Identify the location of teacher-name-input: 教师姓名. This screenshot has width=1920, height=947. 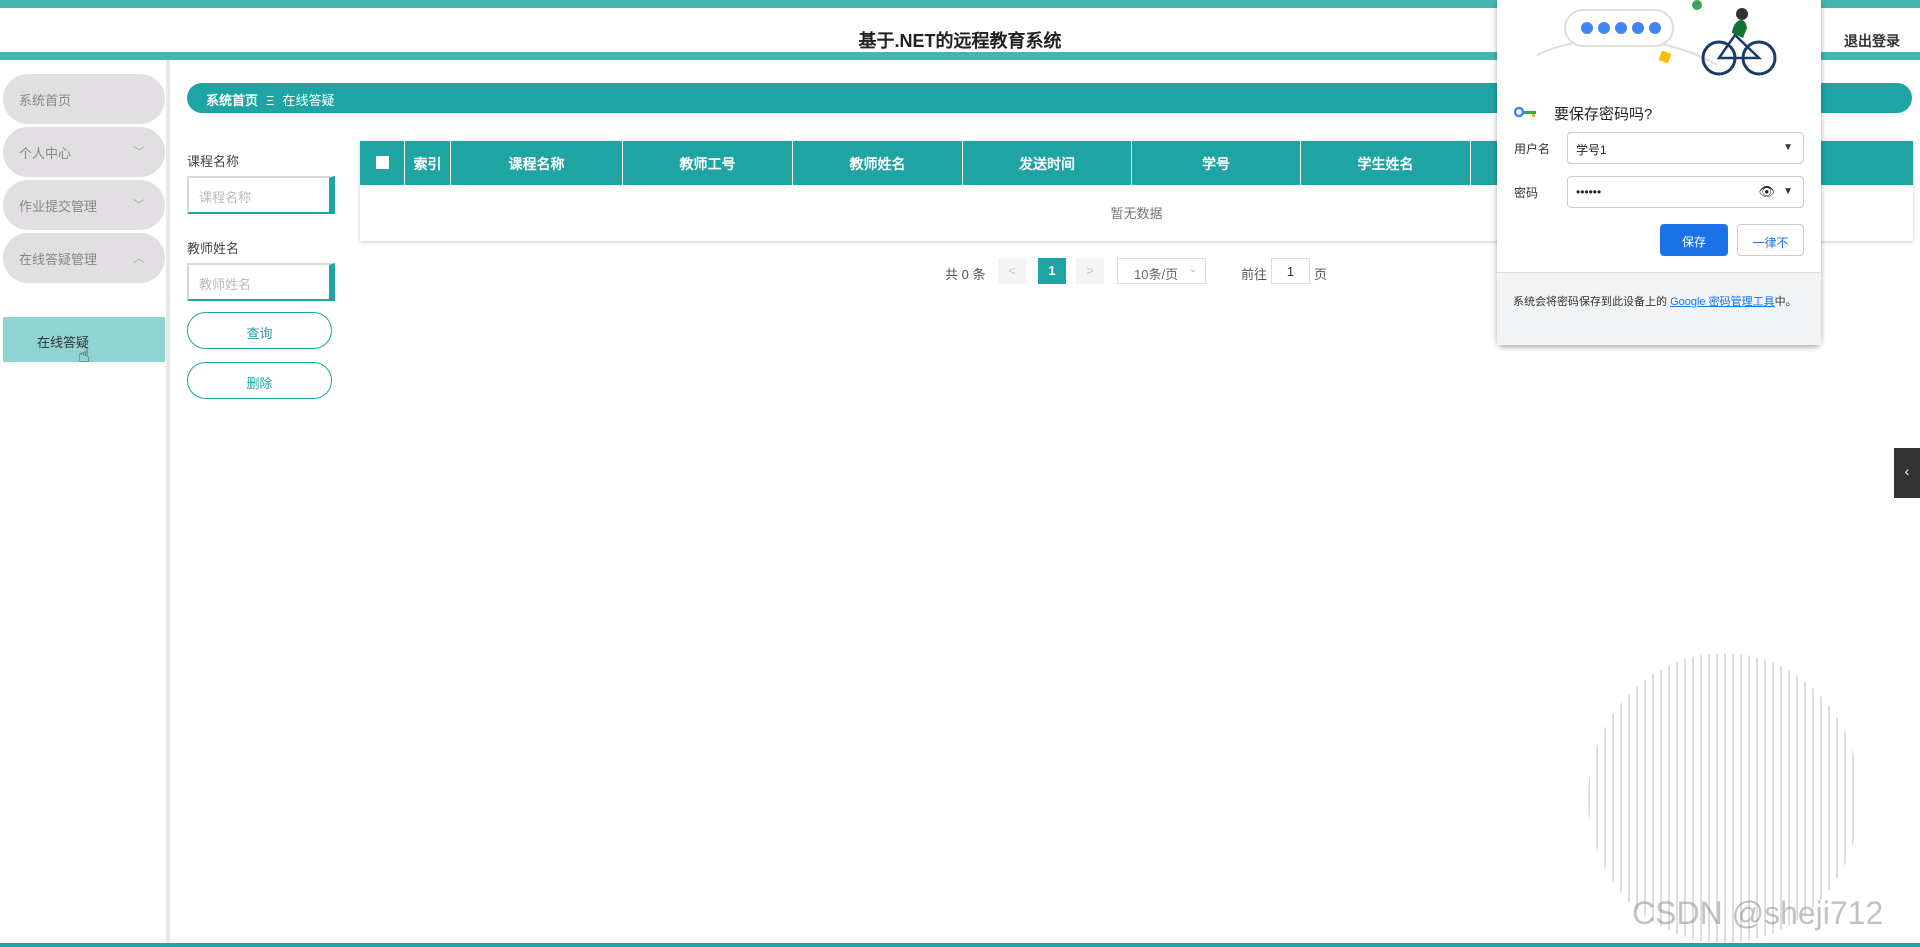
(261, 282).